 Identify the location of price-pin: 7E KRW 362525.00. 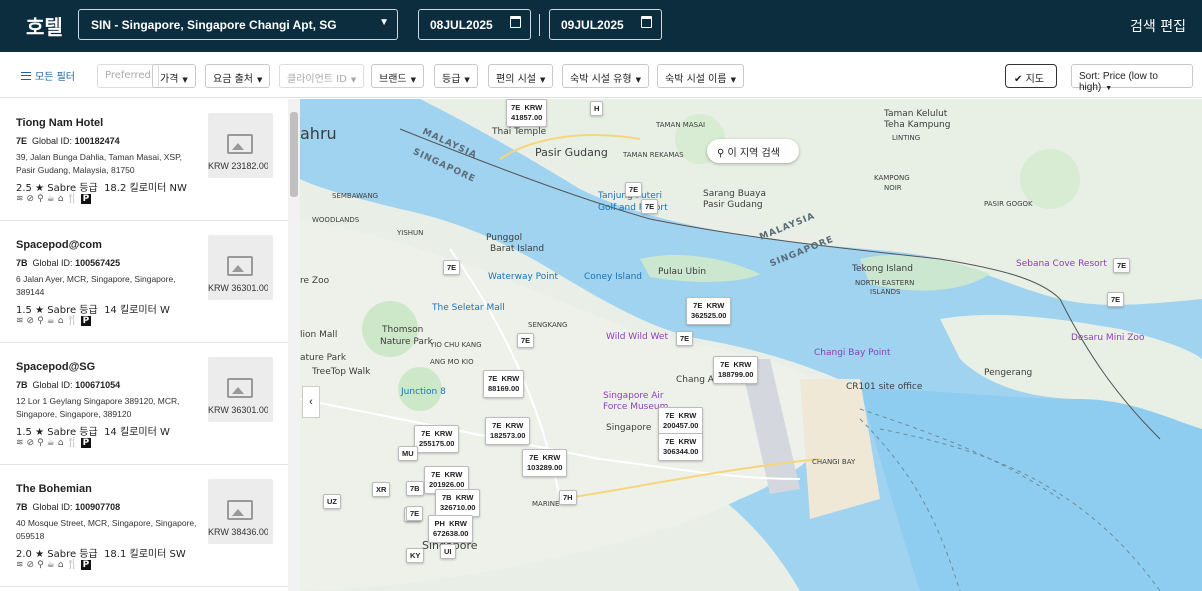
(709, 311).